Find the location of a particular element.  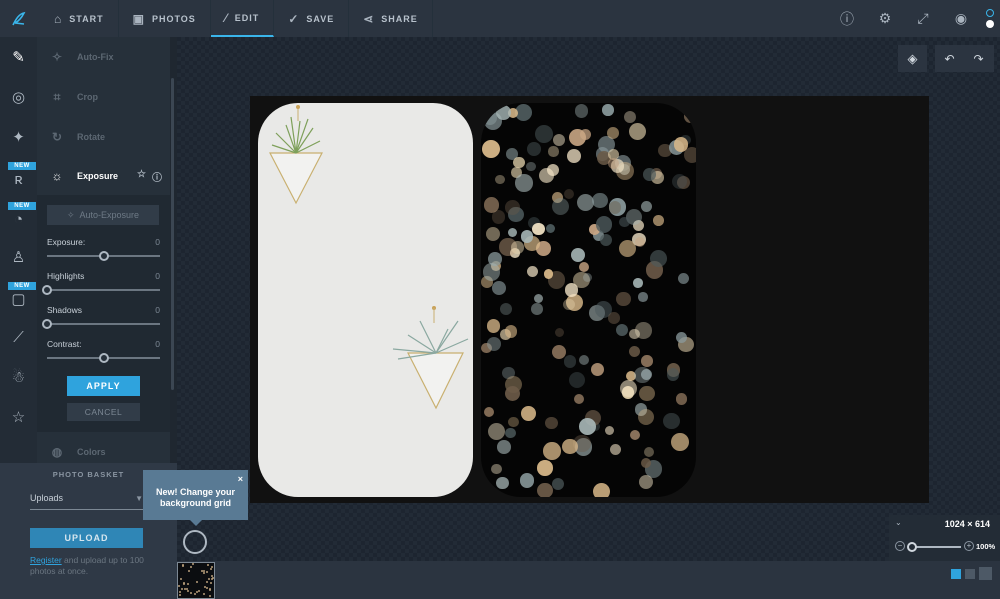

effects-wand-icon: ✦ is located at coordinates (18, 137).